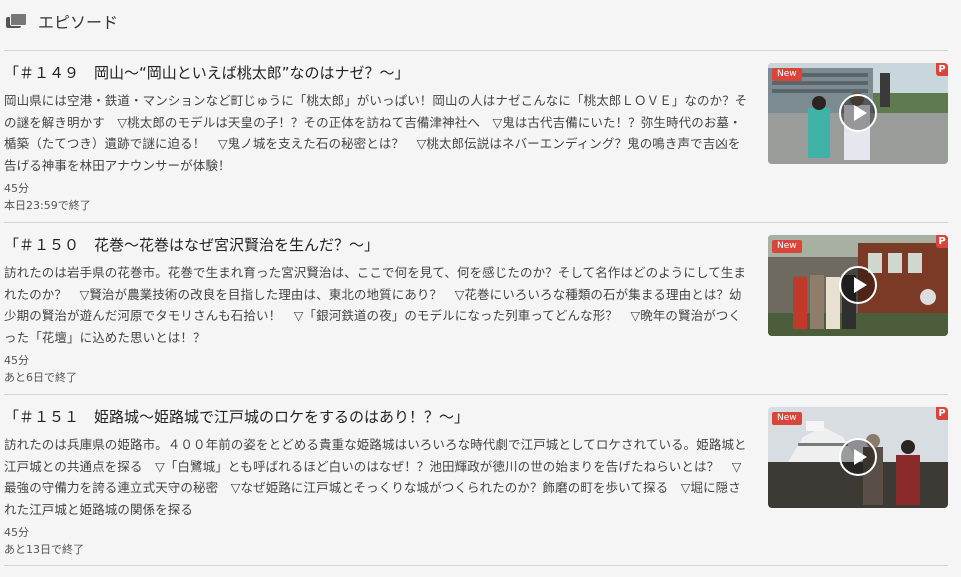 The width and height of the screenshot is (961, 577). Describe the element at coordinates (376, 245) in the screenshot. I see `episode-title: 「＃１５０ 花巻～花巻はなぜ宮沢賢治を生んだ？～」` at that location.